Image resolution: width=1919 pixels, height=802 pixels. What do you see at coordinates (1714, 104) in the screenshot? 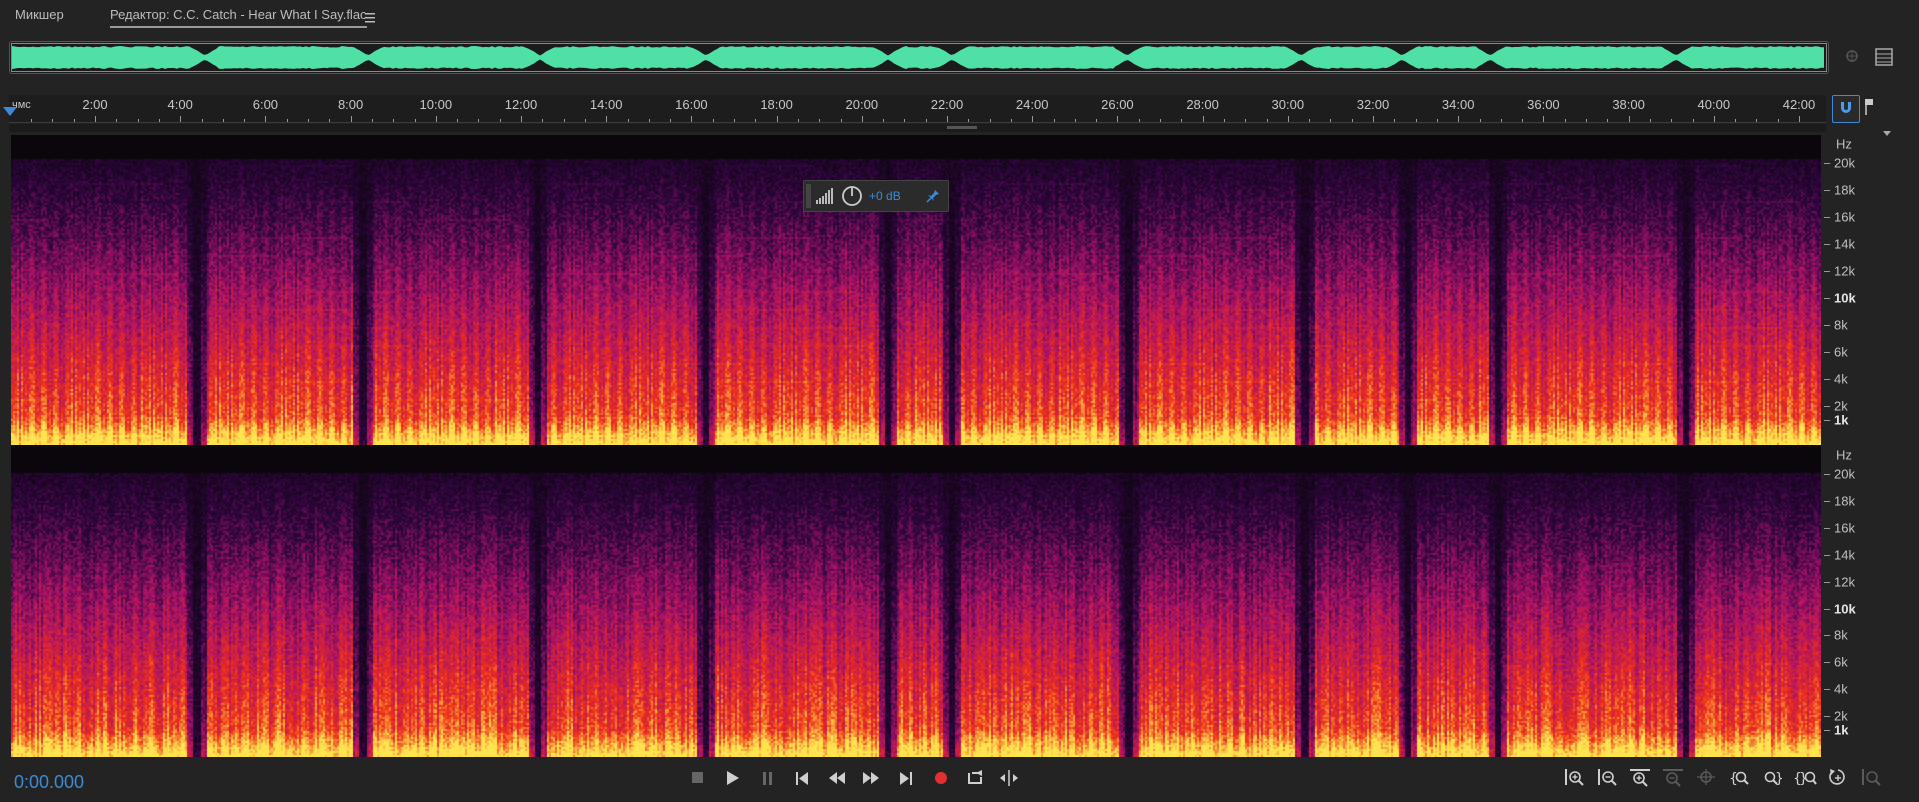
I see `ruler-tick-label: 40:00` at bounding box center [1714, 104].